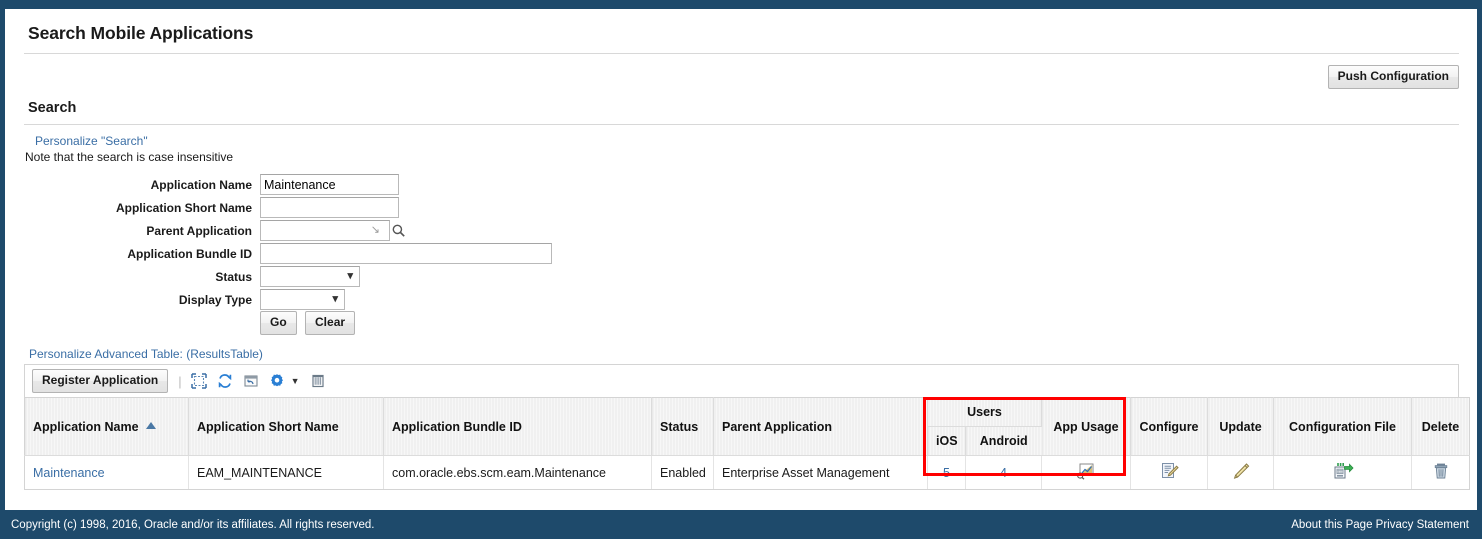 The width and height of the screenshot is (1482, 539). I want to click on privacy-statement-link: Privacy Statement, so click(1422, 525).